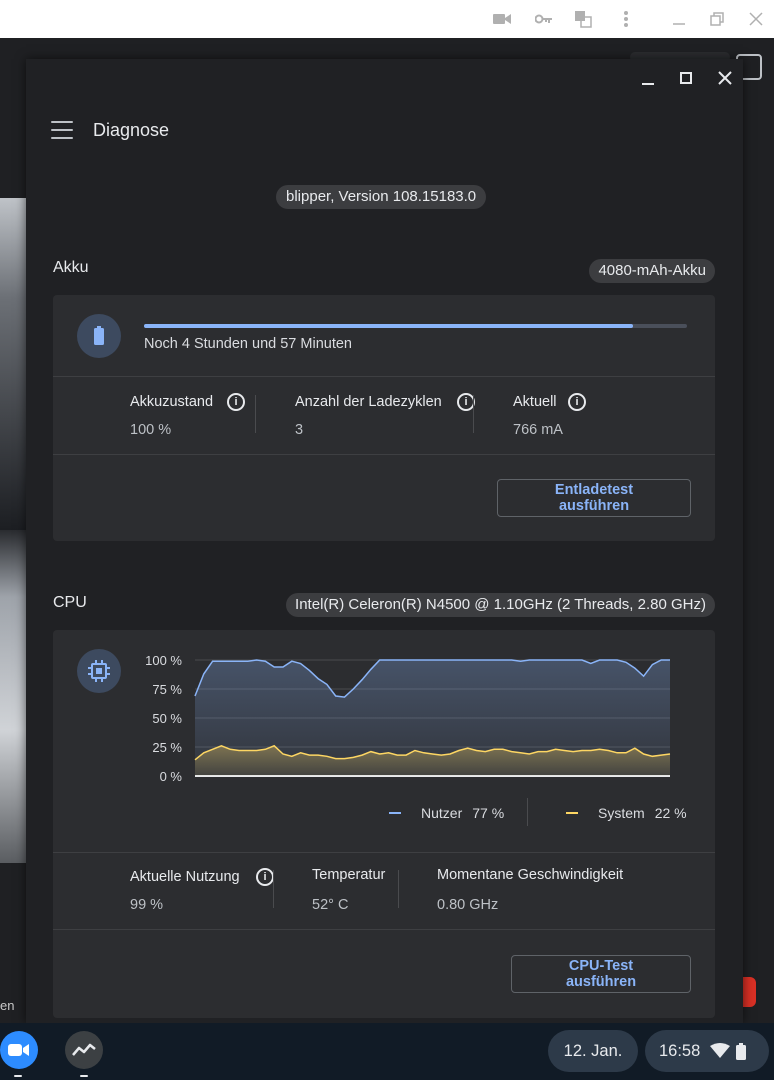  Describe the element at coordinates (387, 19) in the screenshot. I see `browser-toolbar` at that location.